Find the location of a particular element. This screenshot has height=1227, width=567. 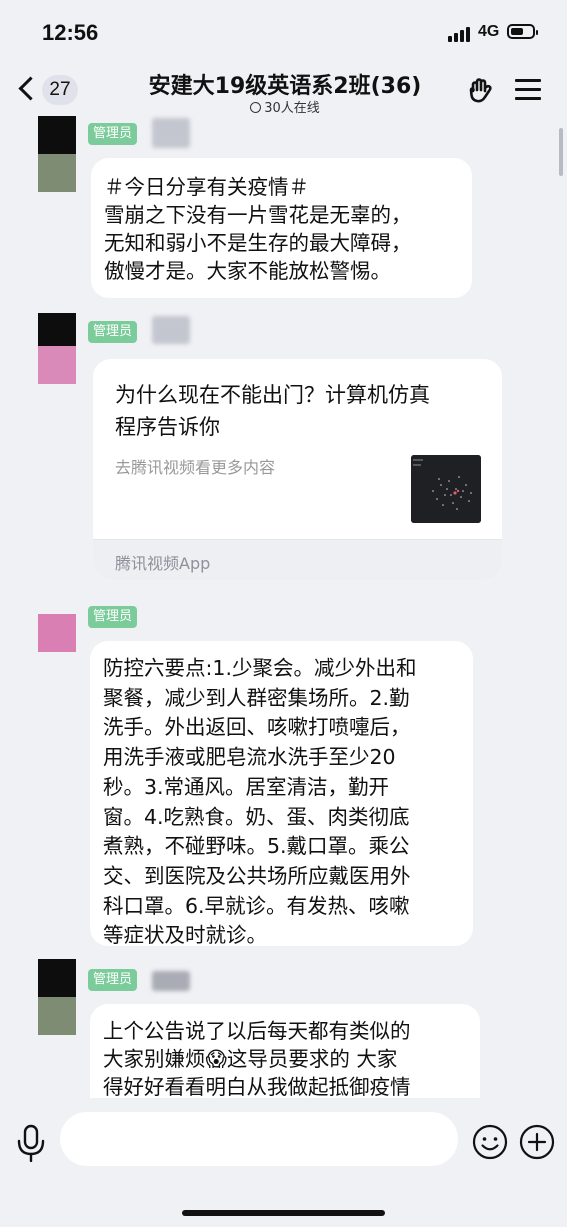

emoji-icon is located at coordinates (490, 1142).